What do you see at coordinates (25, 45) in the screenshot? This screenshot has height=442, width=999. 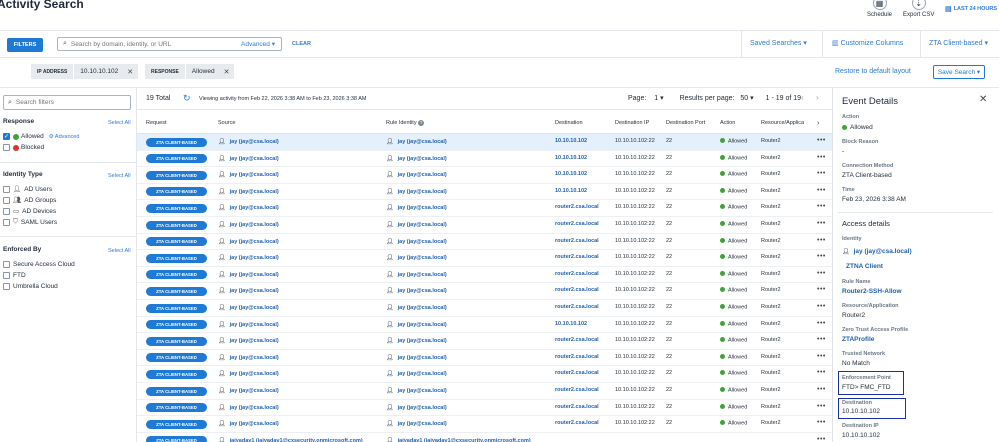 I see `filters-button: FILTERS` at bounding box center [25, 45].